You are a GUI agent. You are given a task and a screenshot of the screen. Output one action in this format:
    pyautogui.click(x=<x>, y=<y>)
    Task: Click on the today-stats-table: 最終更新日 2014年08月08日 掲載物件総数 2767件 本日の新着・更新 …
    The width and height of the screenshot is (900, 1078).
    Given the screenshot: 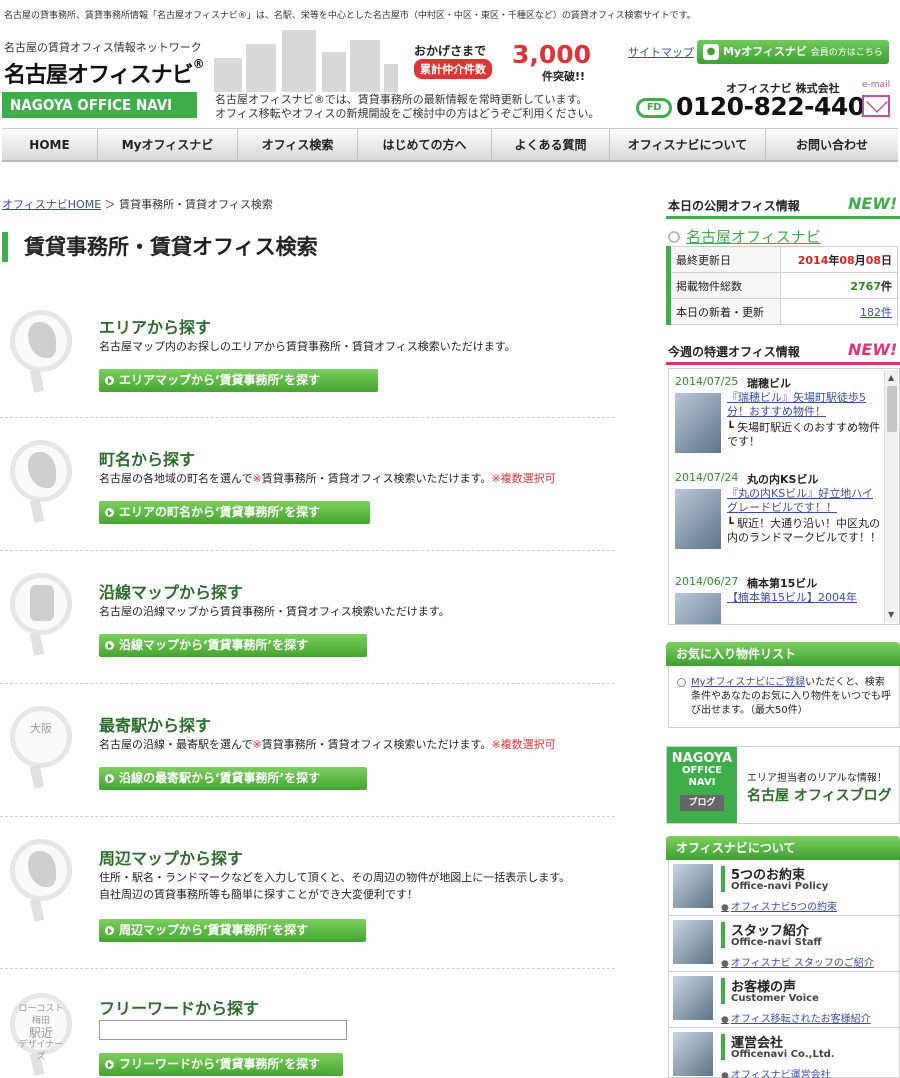 What is the action you would take?
    pyautogui.click(x=782, y=285)
    